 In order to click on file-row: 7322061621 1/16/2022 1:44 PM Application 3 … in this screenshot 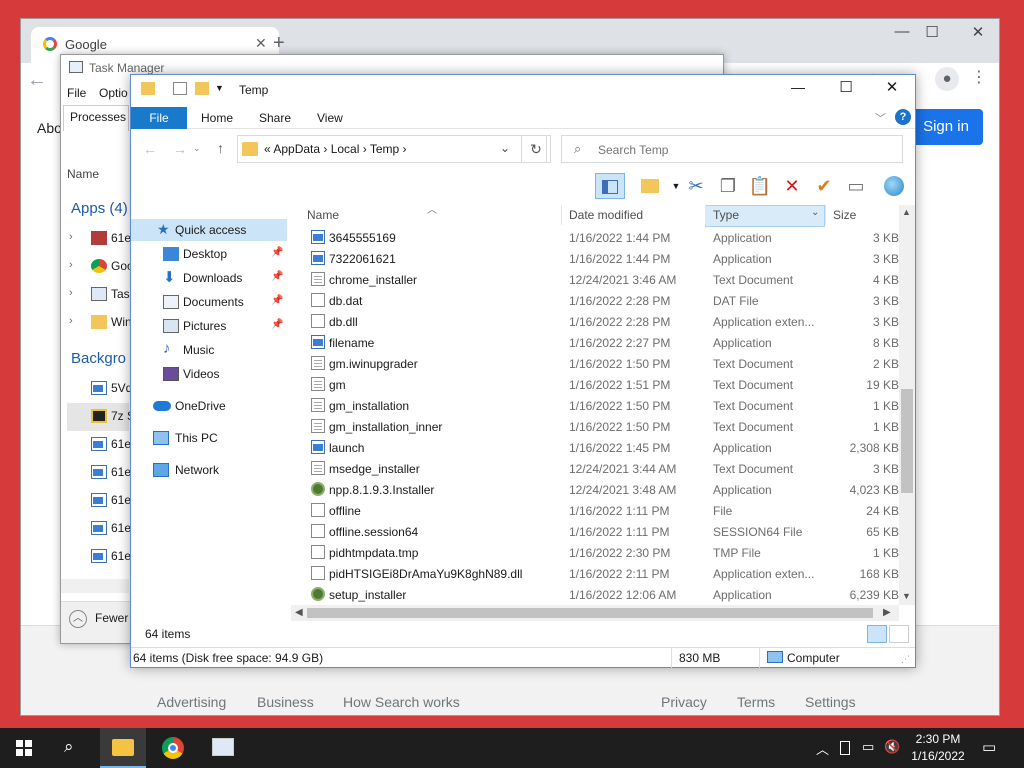, I will do `click(599, 258)`.